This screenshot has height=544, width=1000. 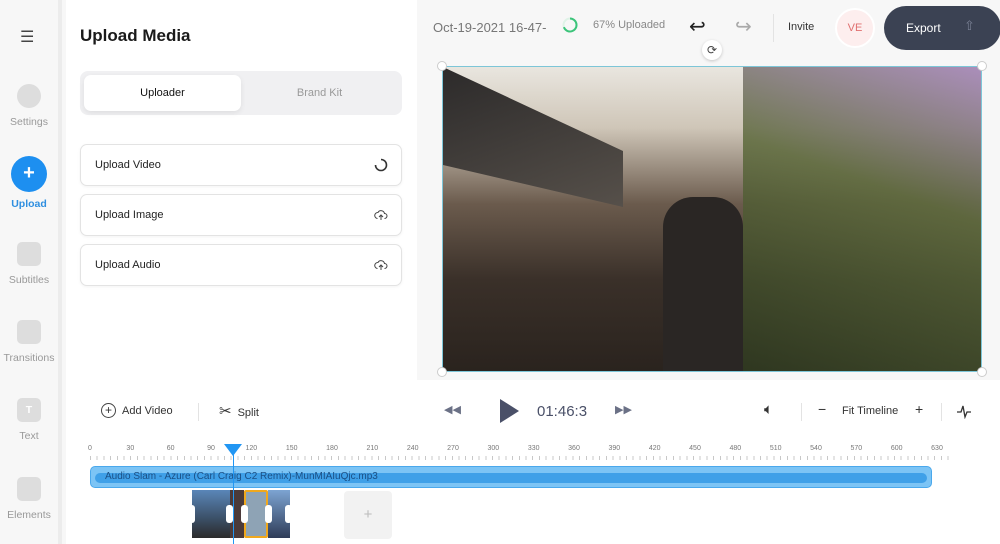 What do you see at coordinates (225, 411) in the screenshot?
I see `scissors-icon: ✂` at bounding box center [225, 411].